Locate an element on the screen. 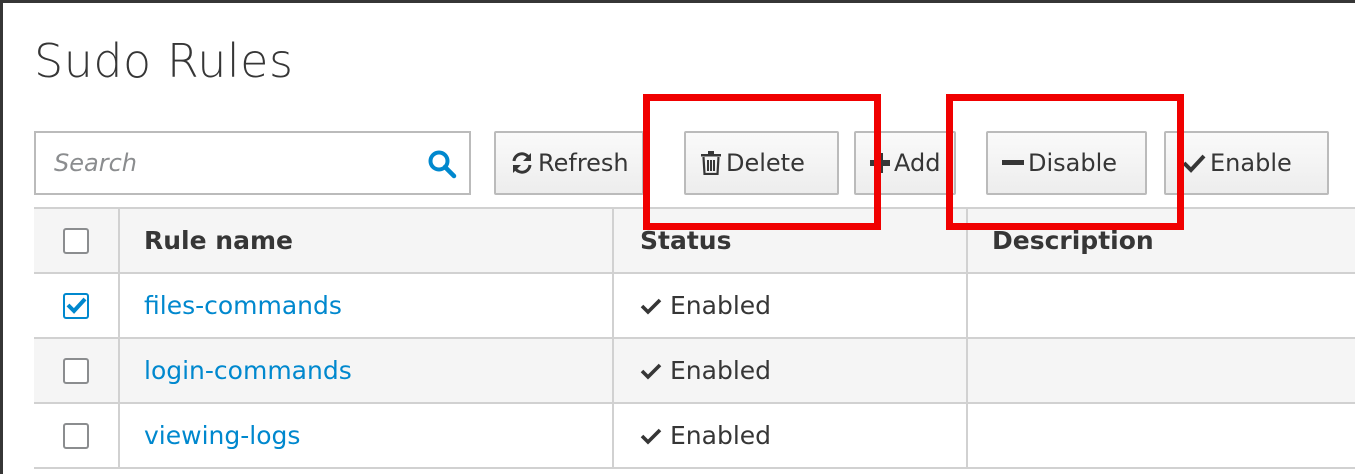 The image size is (1355, 474). annotation-highlight-delete is located at coordinates (762, 162).